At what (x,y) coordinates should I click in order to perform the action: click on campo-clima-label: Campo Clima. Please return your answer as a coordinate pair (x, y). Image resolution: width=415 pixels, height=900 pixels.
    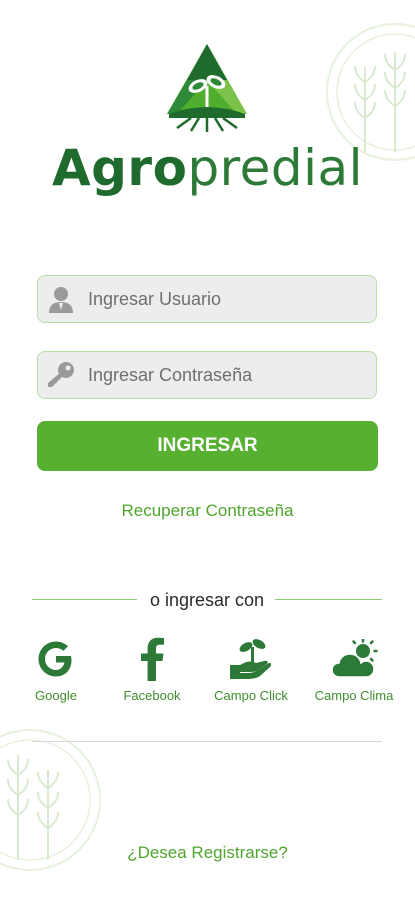
    Looking at the image, I should click on (354, 695).